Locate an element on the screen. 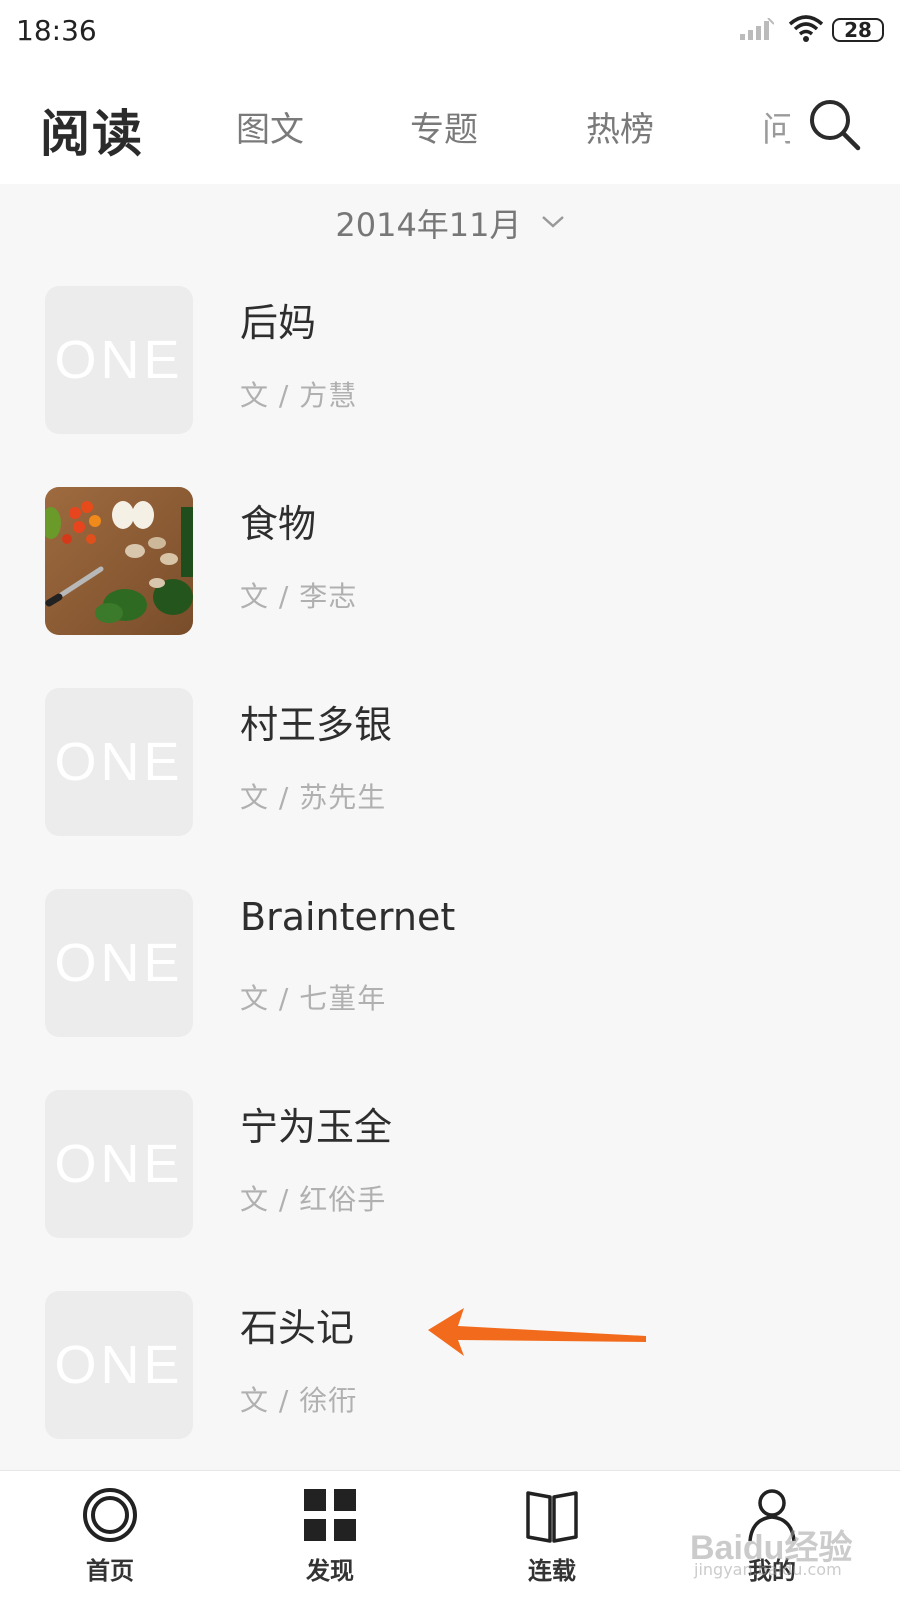  article-author: 文 / 方慧 is located at coordinates (299, 395).